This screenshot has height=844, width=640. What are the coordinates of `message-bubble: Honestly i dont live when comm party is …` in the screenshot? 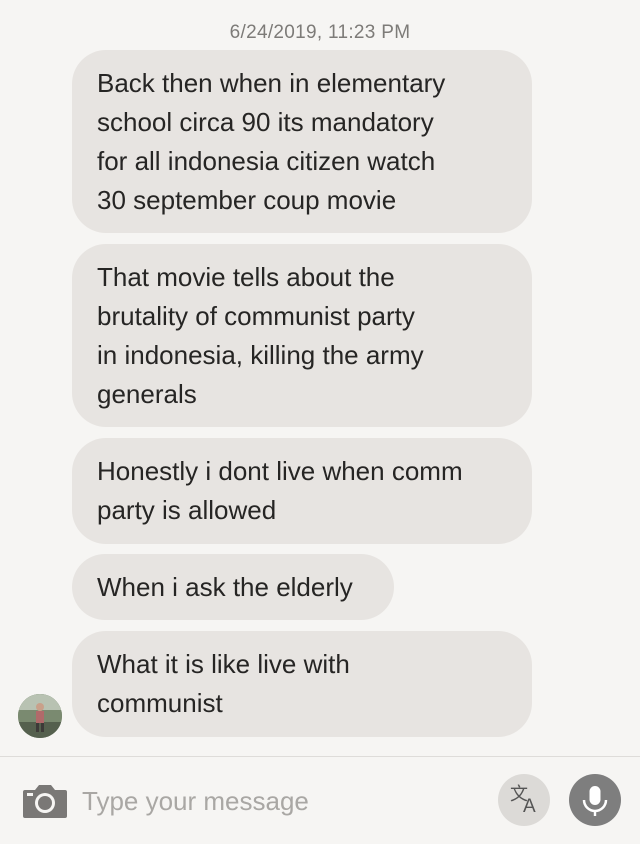 It's located at (302, 491).